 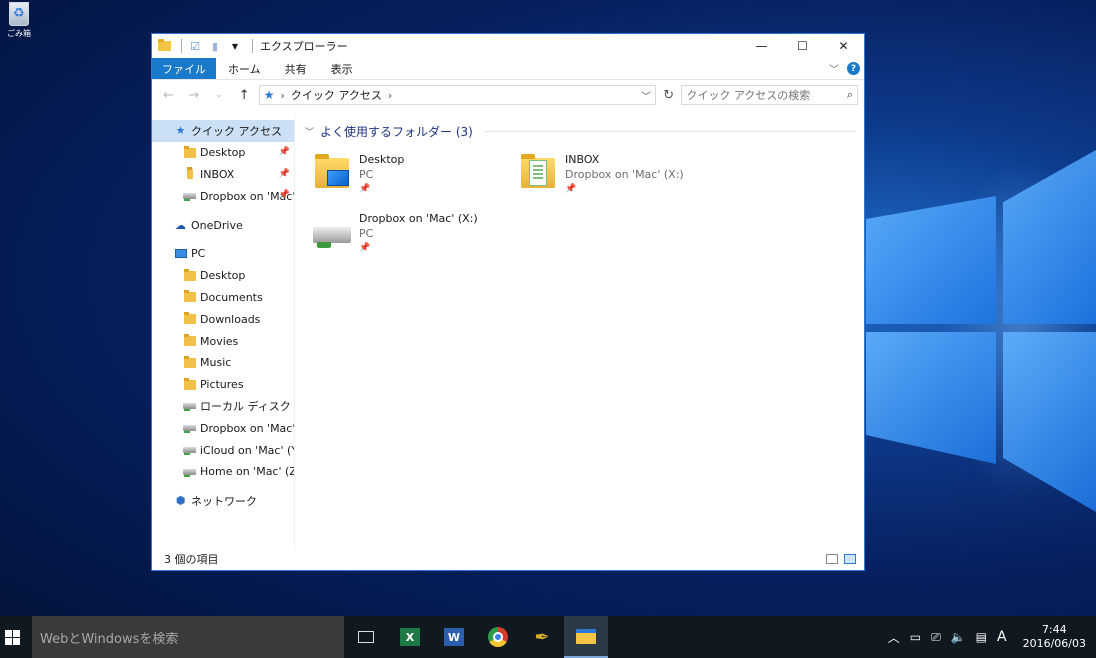 What do you see at coordinates (189, 296) in the screenshot?
I see `documents-folder-icon` at bounding box center [189, 296].